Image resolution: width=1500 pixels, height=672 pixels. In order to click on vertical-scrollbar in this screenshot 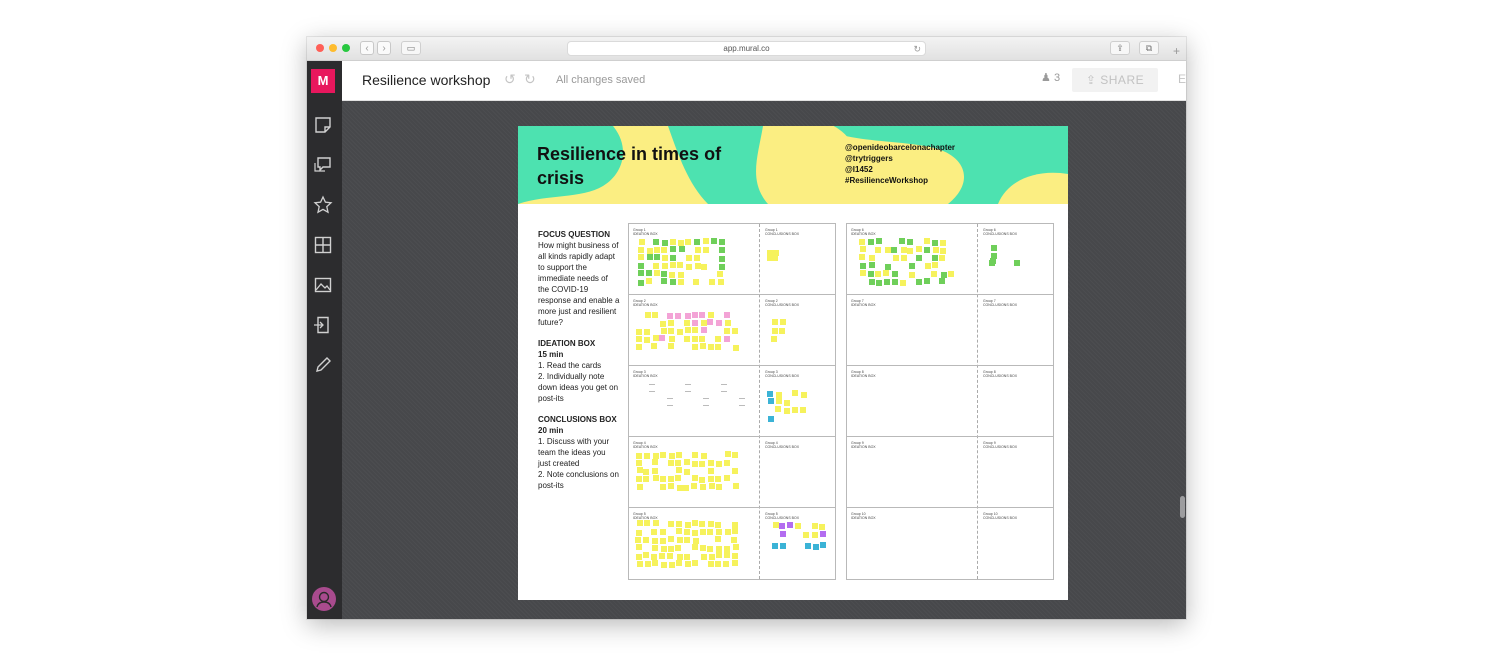, I will do `click(1182, 507)`.